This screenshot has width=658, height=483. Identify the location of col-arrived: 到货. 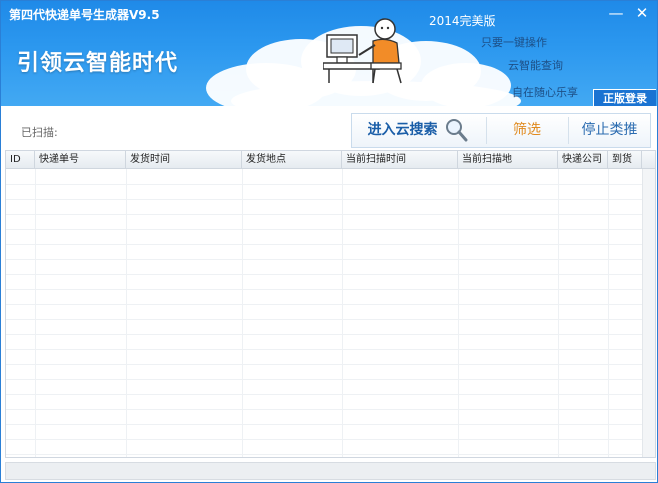
(625, 159).